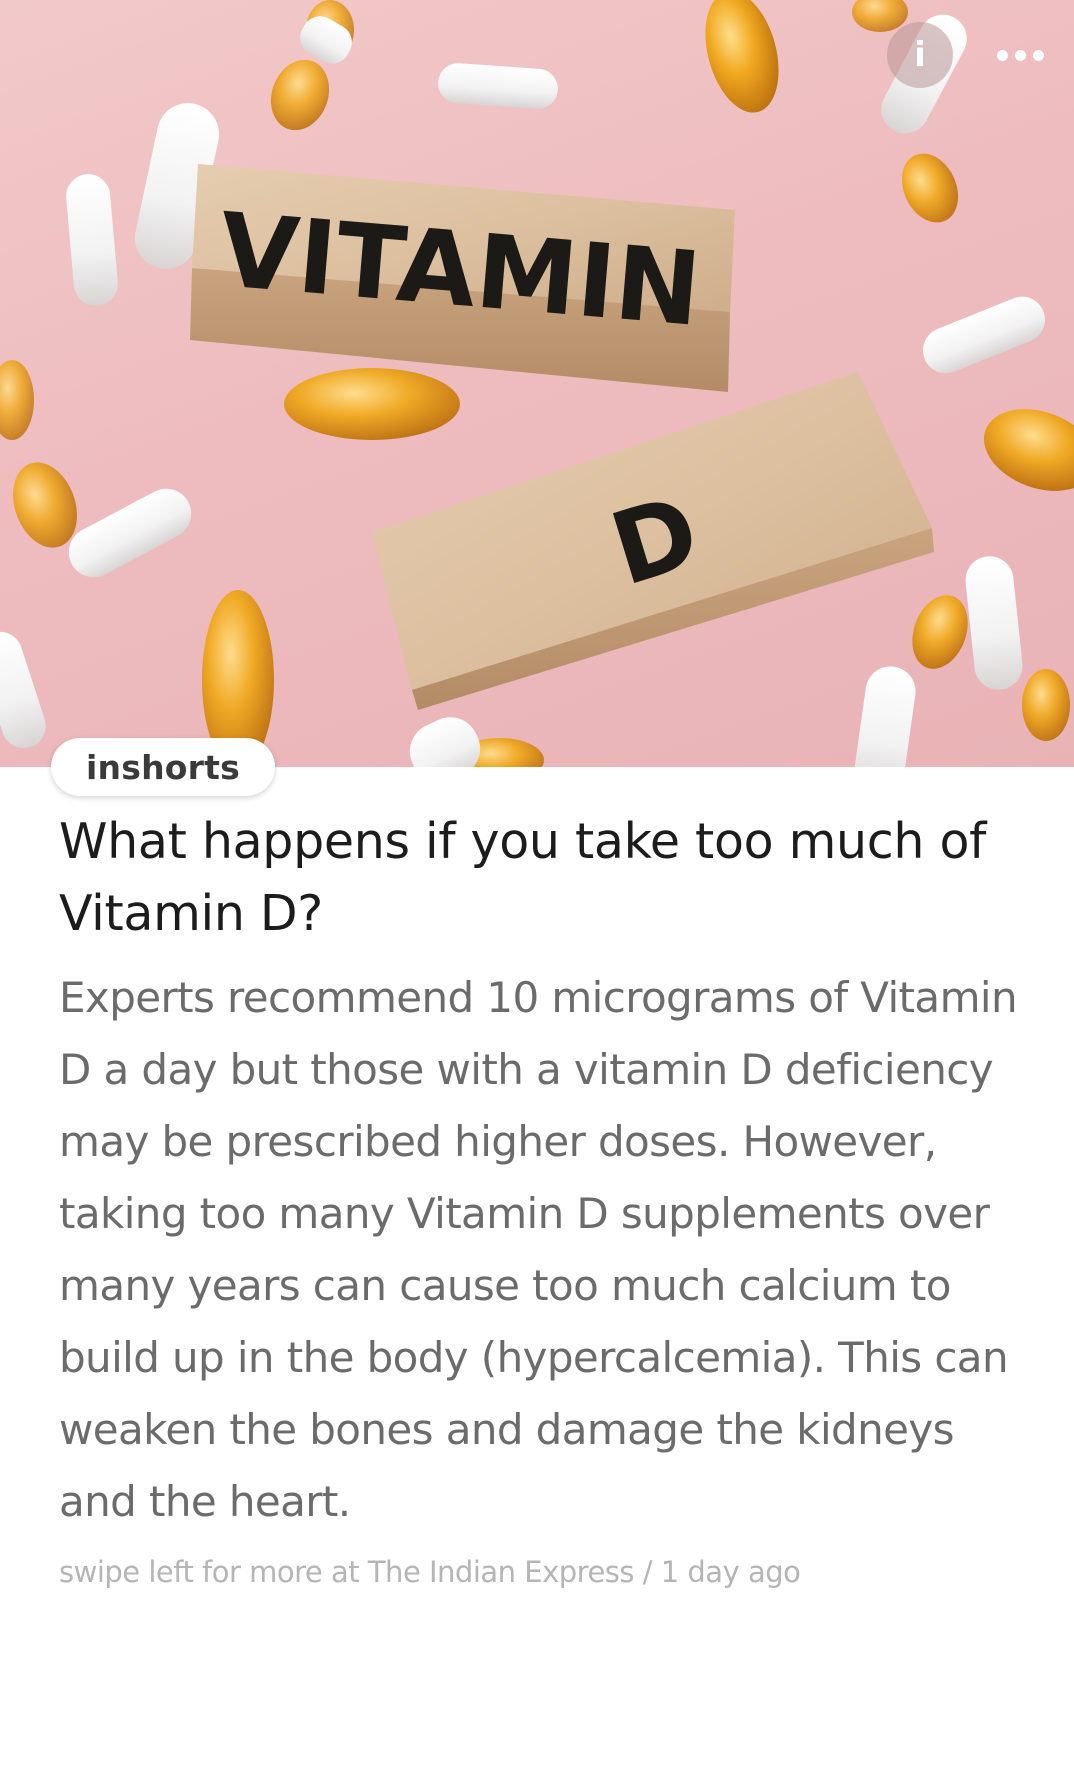  What do you see at coordinates (213, 1572) in the screenshot?
I see `footer-prefix: swipe left for more at` at bounding box center [213, 1572].